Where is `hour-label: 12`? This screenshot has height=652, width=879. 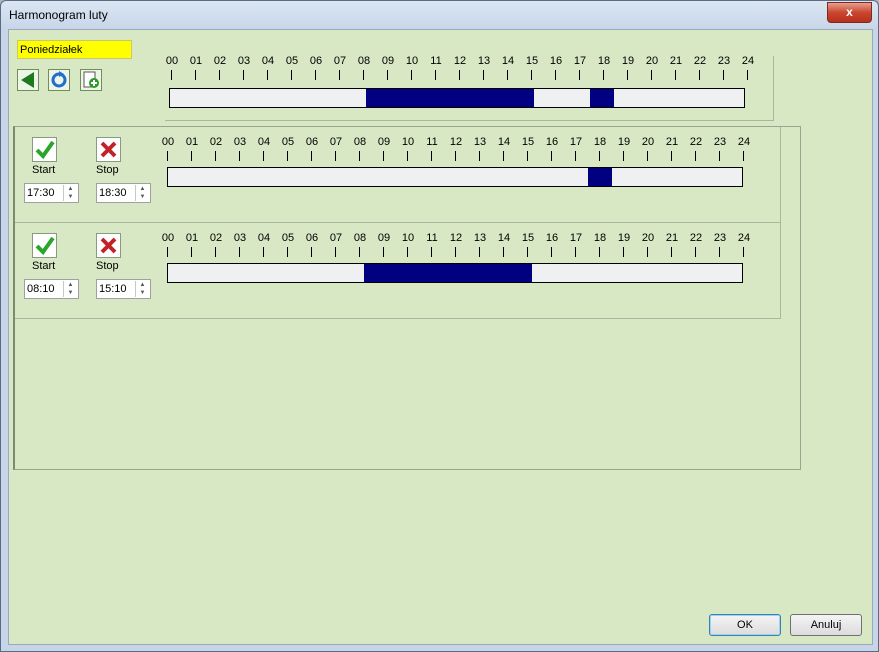 hour-label: 12 is located at coordinates (460, 61).